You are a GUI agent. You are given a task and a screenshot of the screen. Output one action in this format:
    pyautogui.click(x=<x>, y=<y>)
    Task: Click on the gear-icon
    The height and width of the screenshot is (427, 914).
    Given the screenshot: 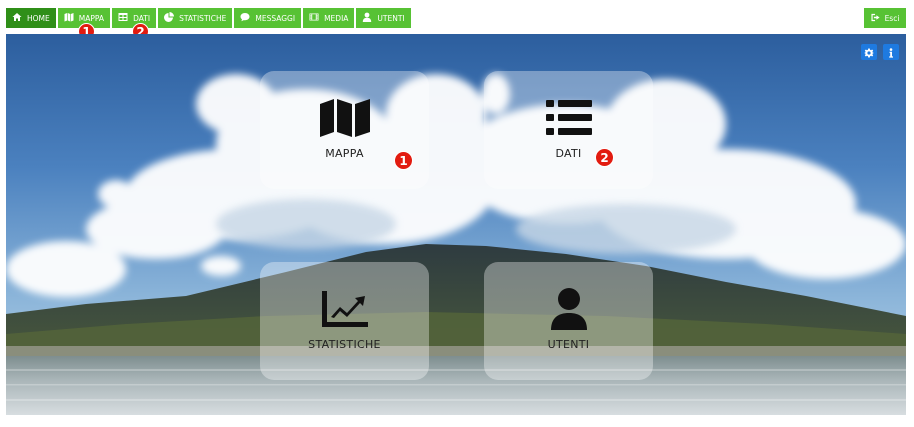 What is the action you would take?
    pyautogui.click(x=869, y=52)
    